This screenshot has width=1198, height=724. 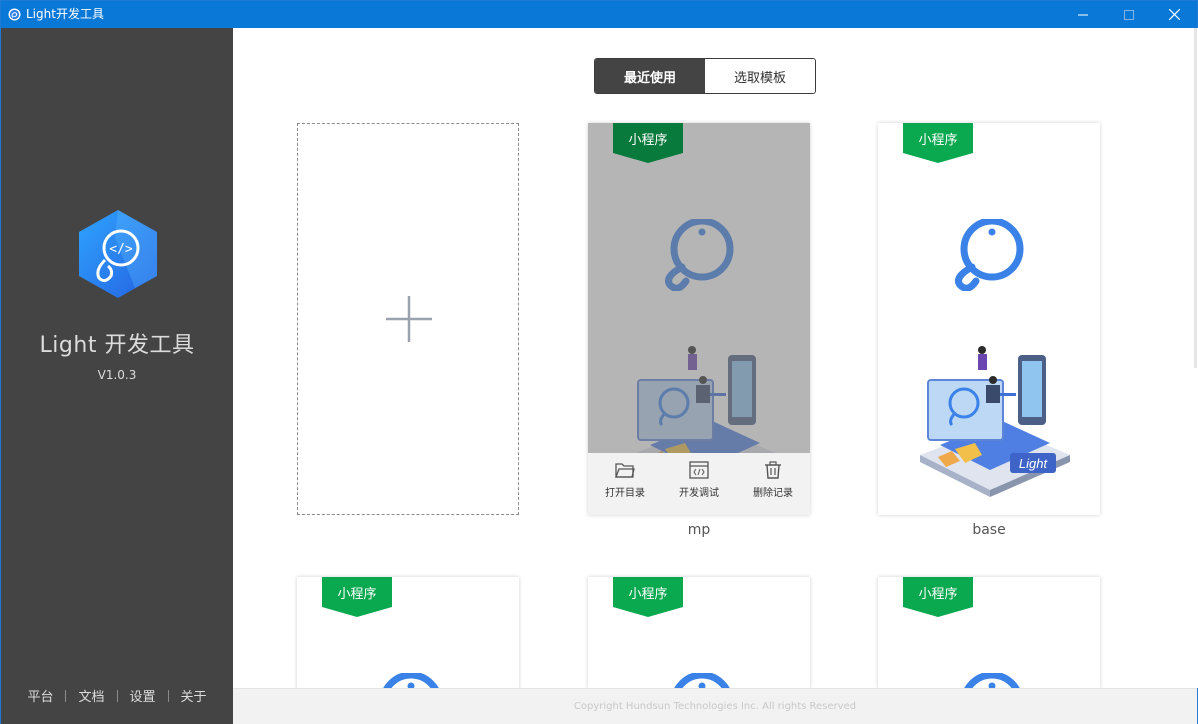 I want to click on trash-icon, so click(x=773, y=470).